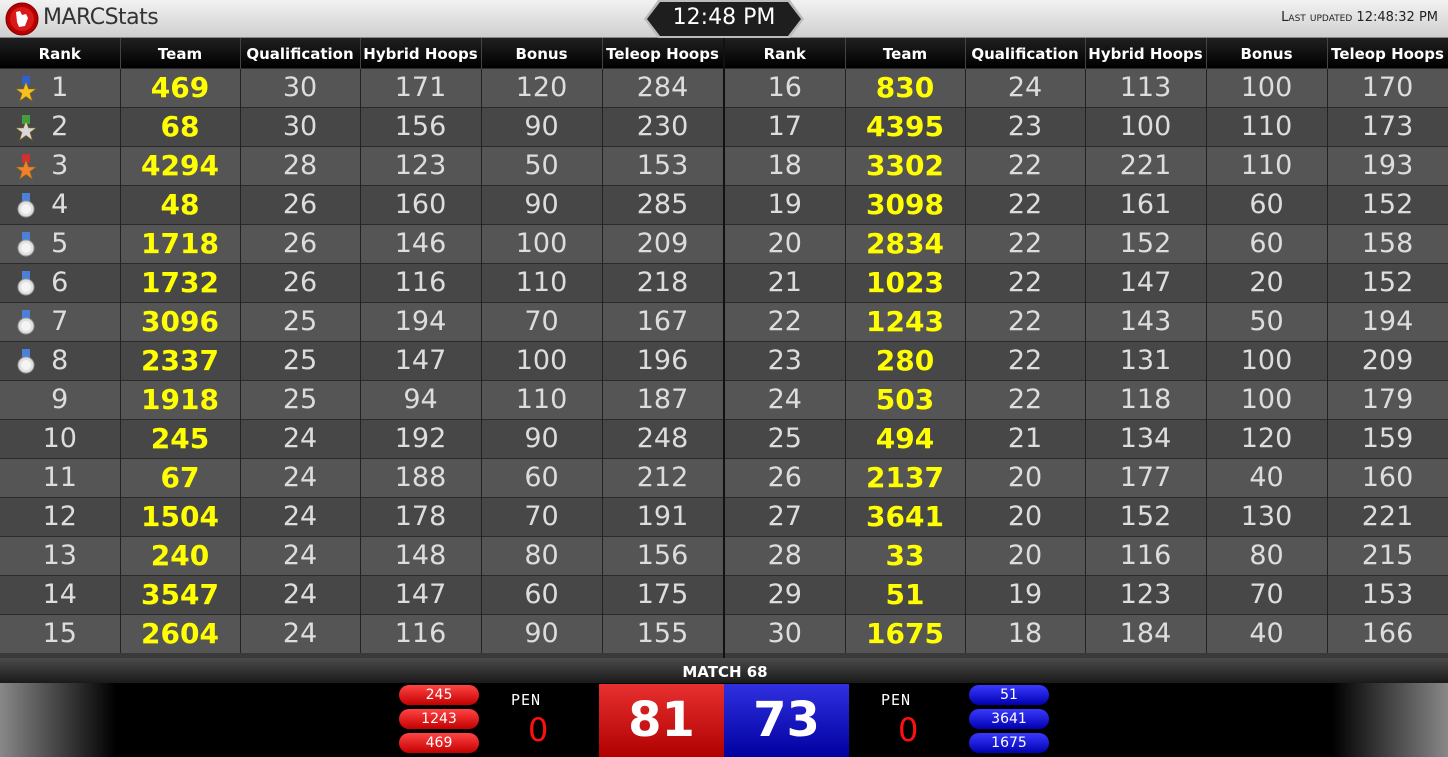  I want to click on bonus-cell-value: 80, so click(541, 555).